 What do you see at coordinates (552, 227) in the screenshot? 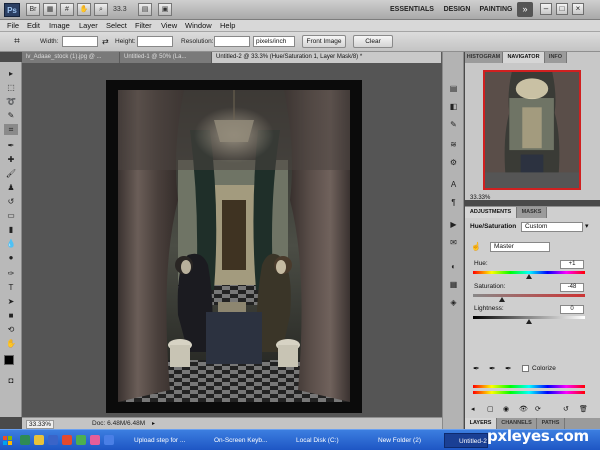
I see `preset-select: Custom` at bounding box center [552, 227].